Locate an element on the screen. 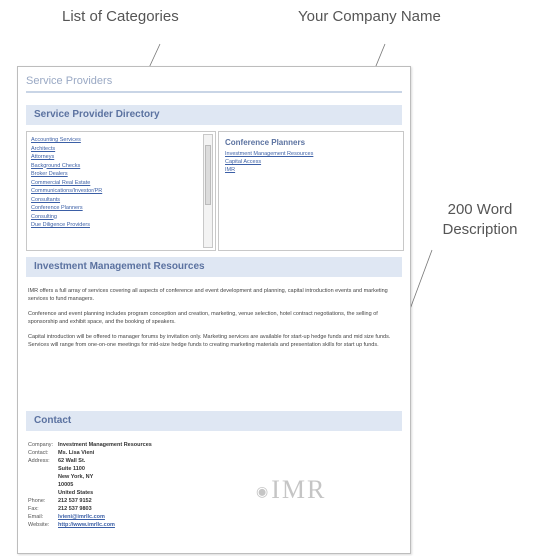 Image resolution: width=543 pixels, height=556 pixels. category-link: Commercial Real Estate is located at coordinates (115, 183).